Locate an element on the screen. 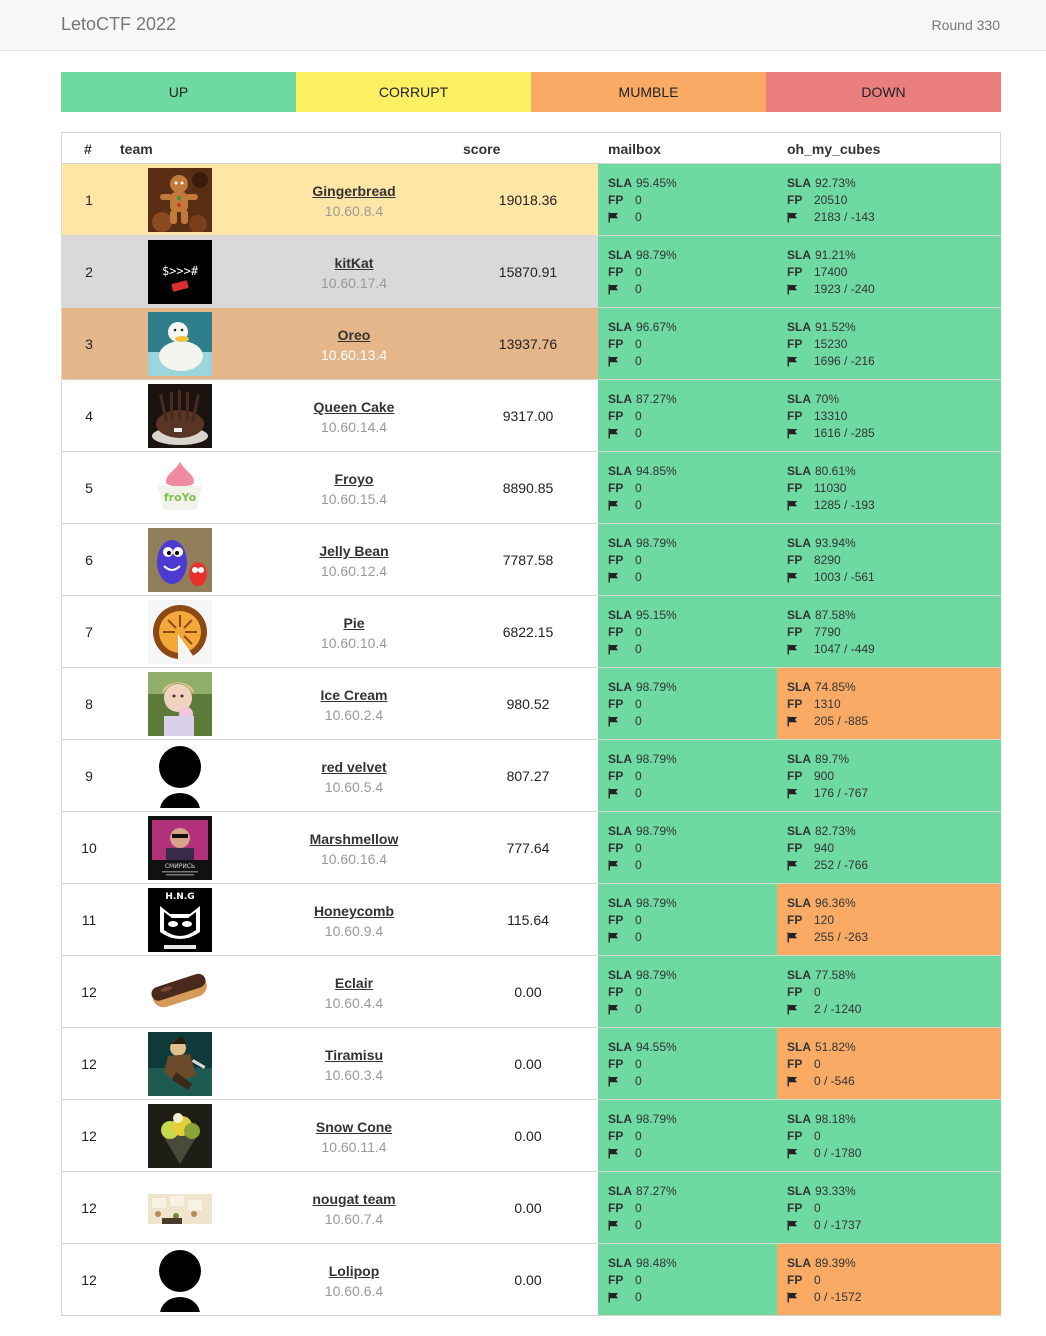  sla-line: SLA 87.27% is located at coordinates (692, 1191).